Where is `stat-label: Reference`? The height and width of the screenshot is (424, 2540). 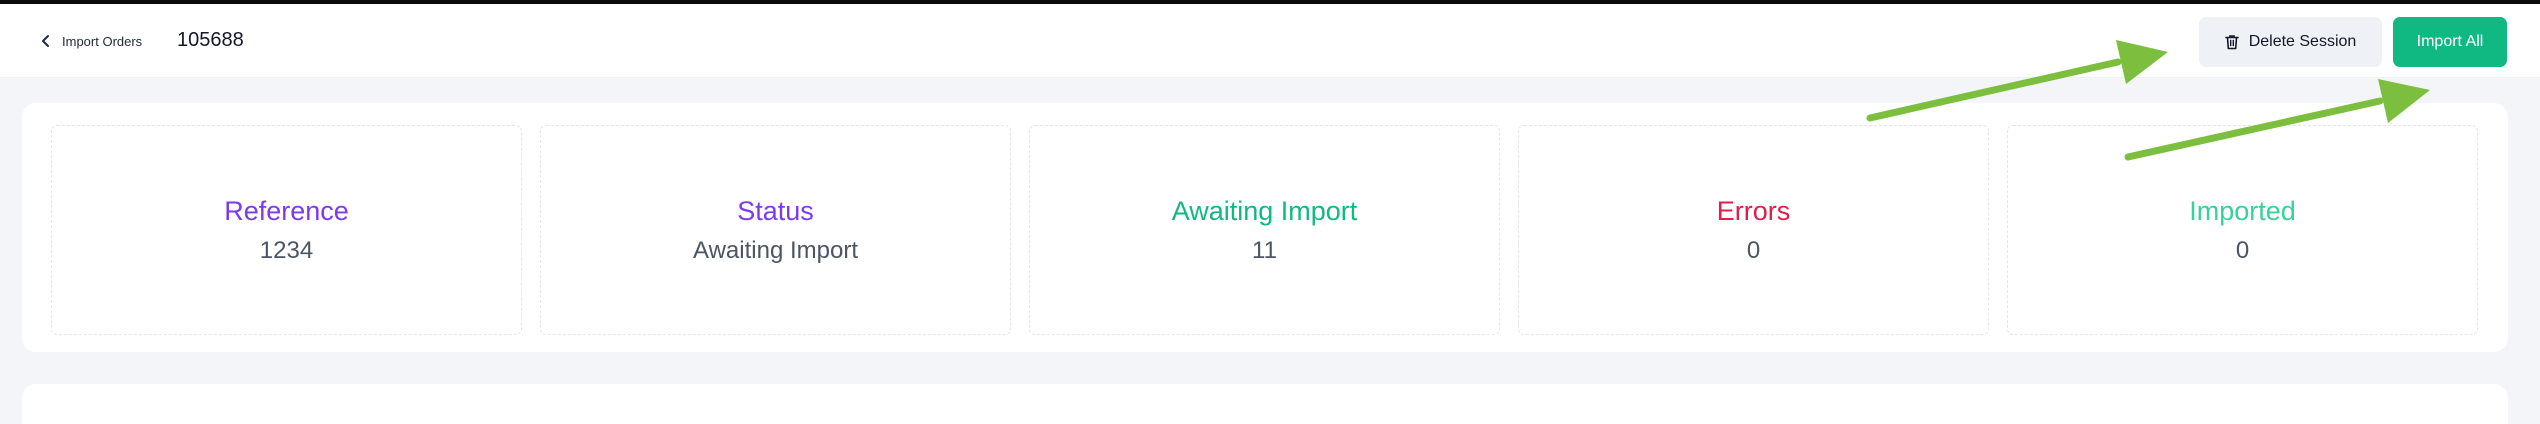 stat-label: Reference is located at coordinates (286, 210).